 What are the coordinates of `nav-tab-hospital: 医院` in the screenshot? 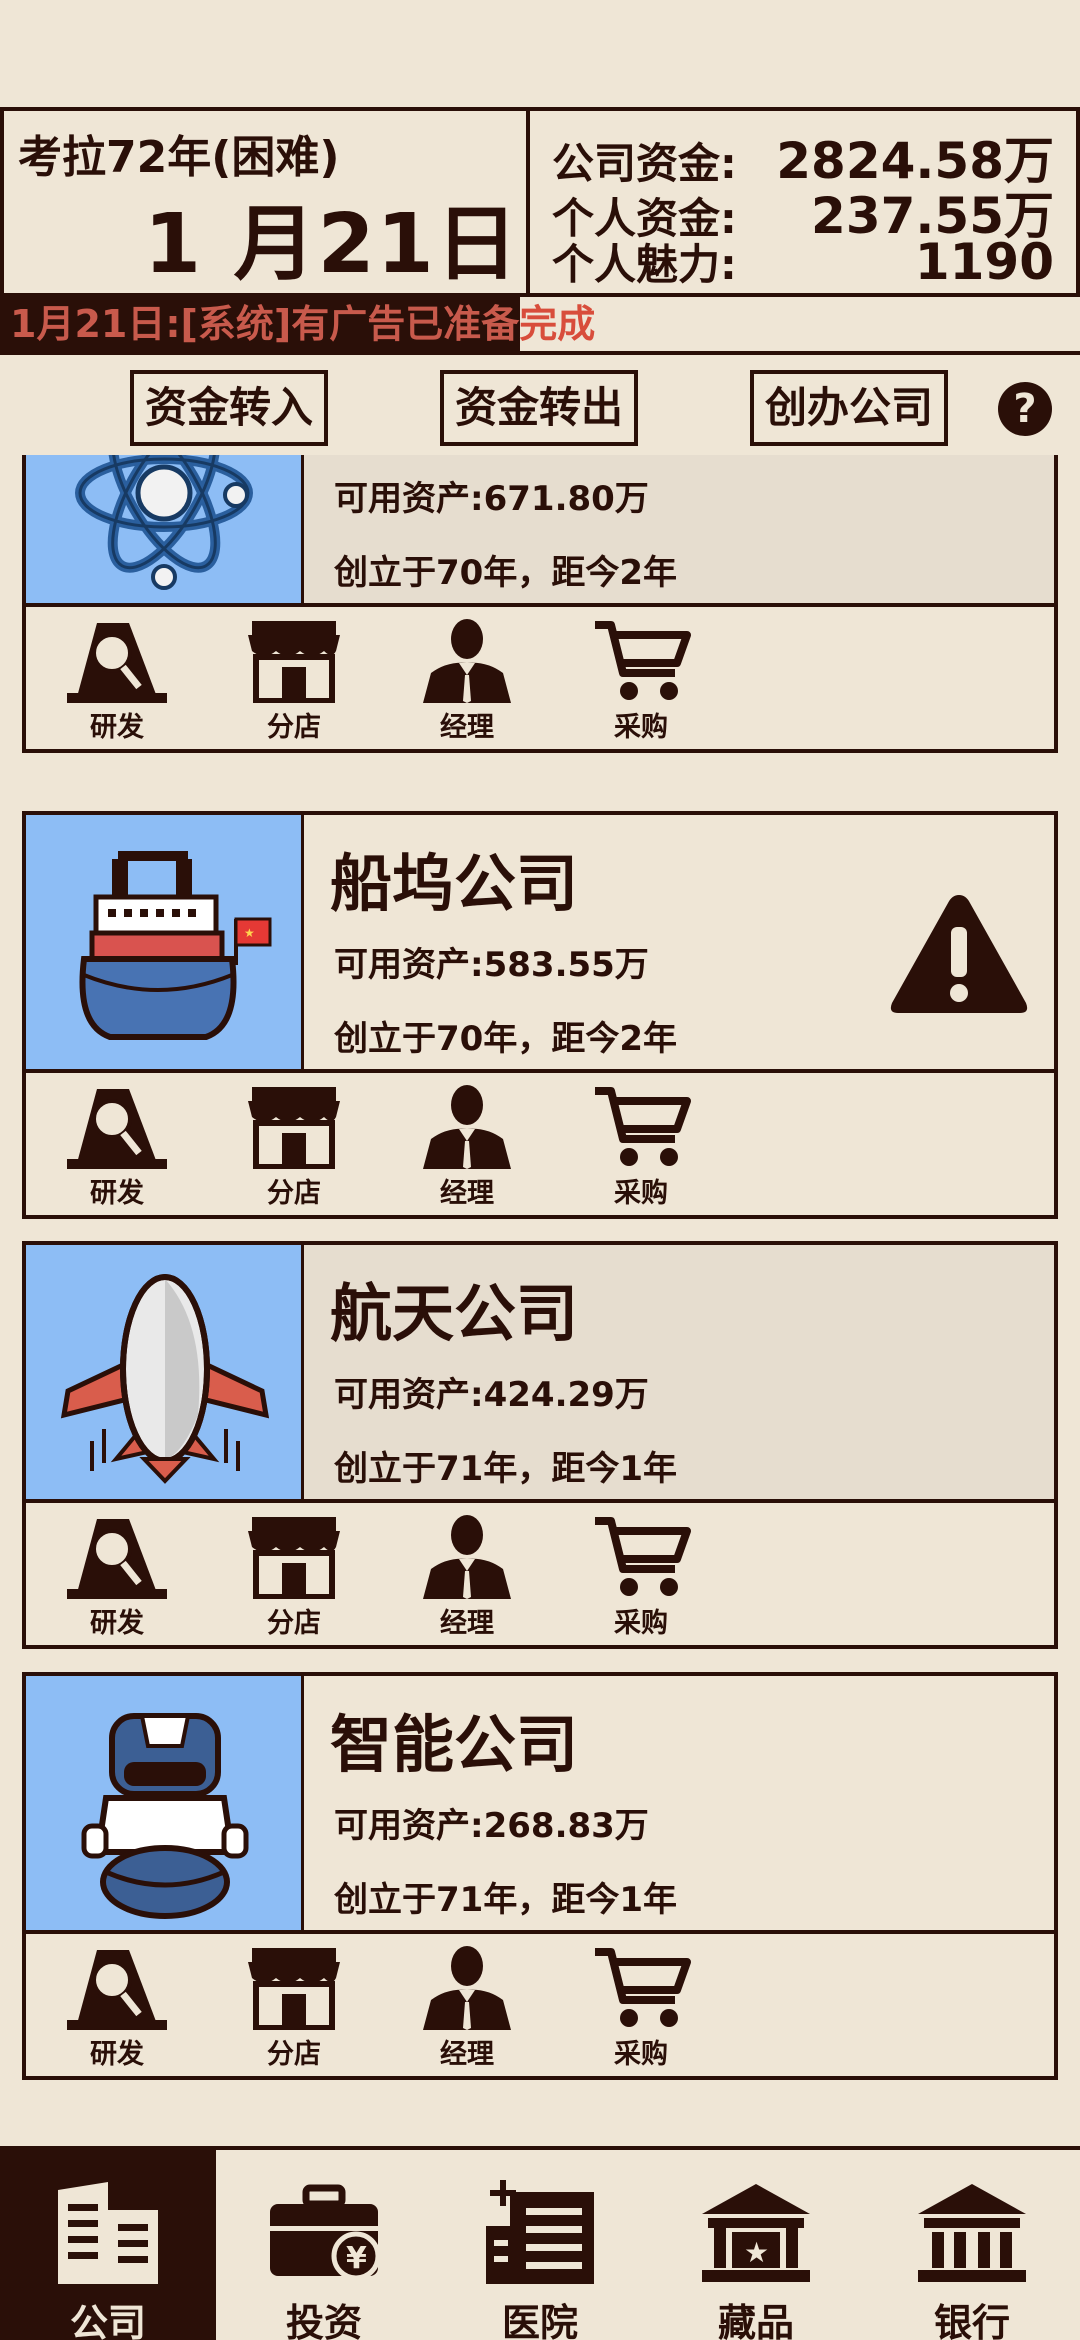 It's located at (540, 2245).